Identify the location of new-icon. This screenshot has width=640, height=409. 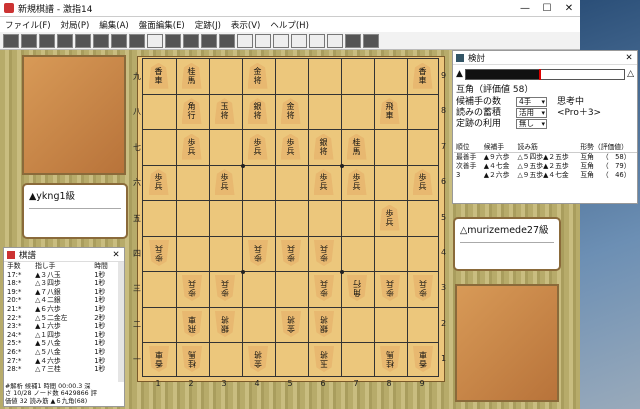
(11, 40).